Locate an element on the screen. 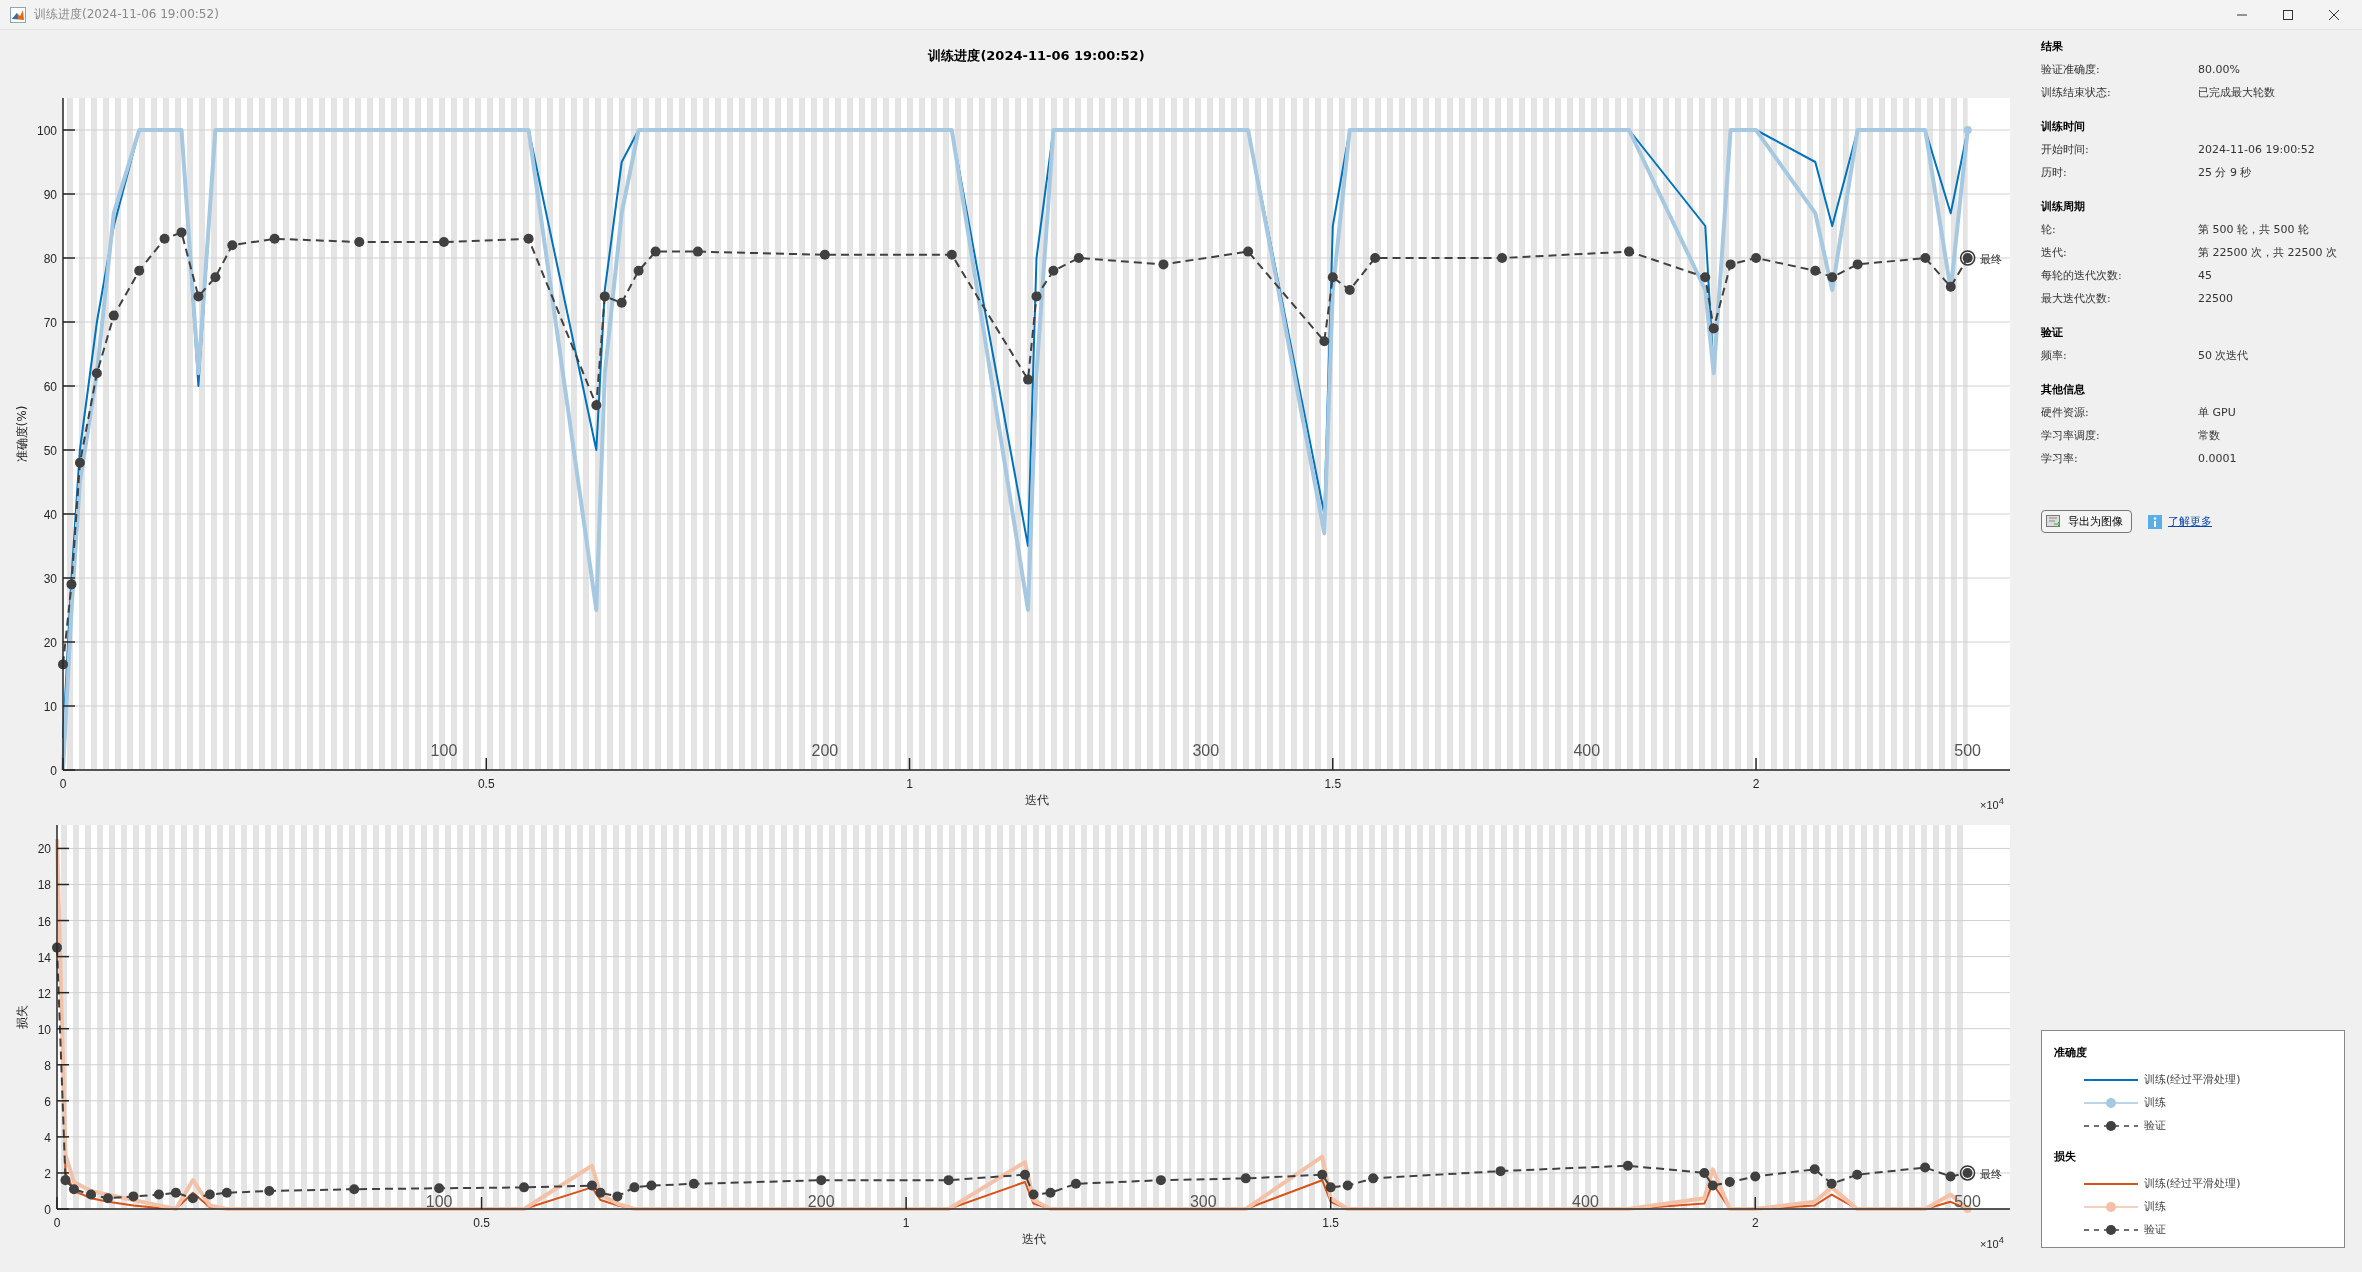  info-label: 学习率: is located at coordinates (2060, 459).